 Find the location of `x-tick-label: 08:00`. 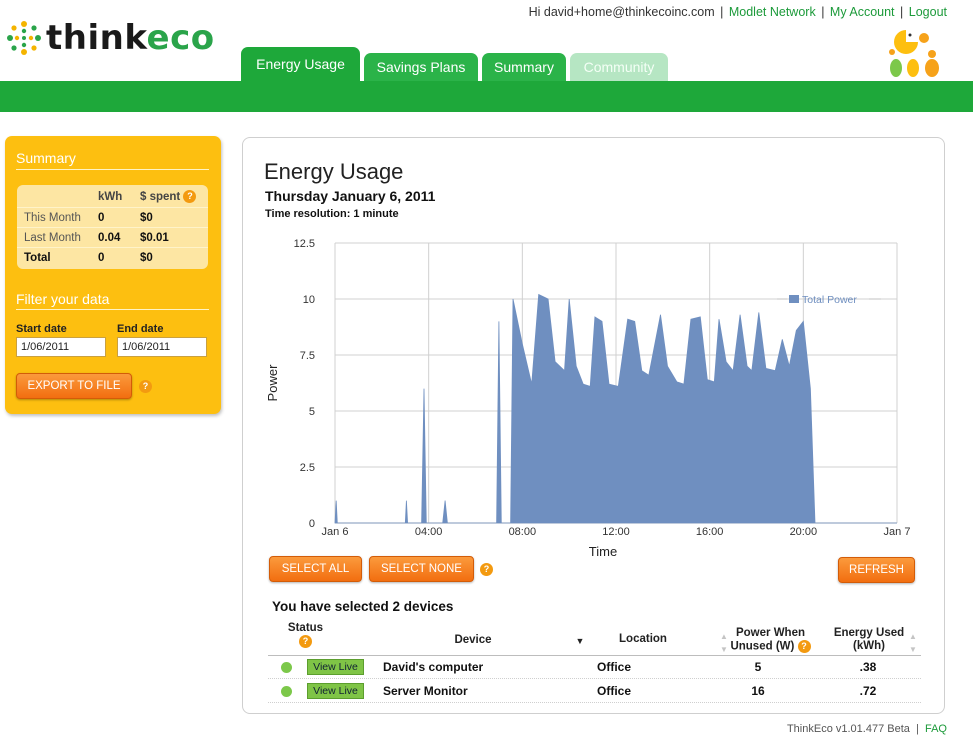

x-tick-label: 08:00 is located at coordinates (523, 532).